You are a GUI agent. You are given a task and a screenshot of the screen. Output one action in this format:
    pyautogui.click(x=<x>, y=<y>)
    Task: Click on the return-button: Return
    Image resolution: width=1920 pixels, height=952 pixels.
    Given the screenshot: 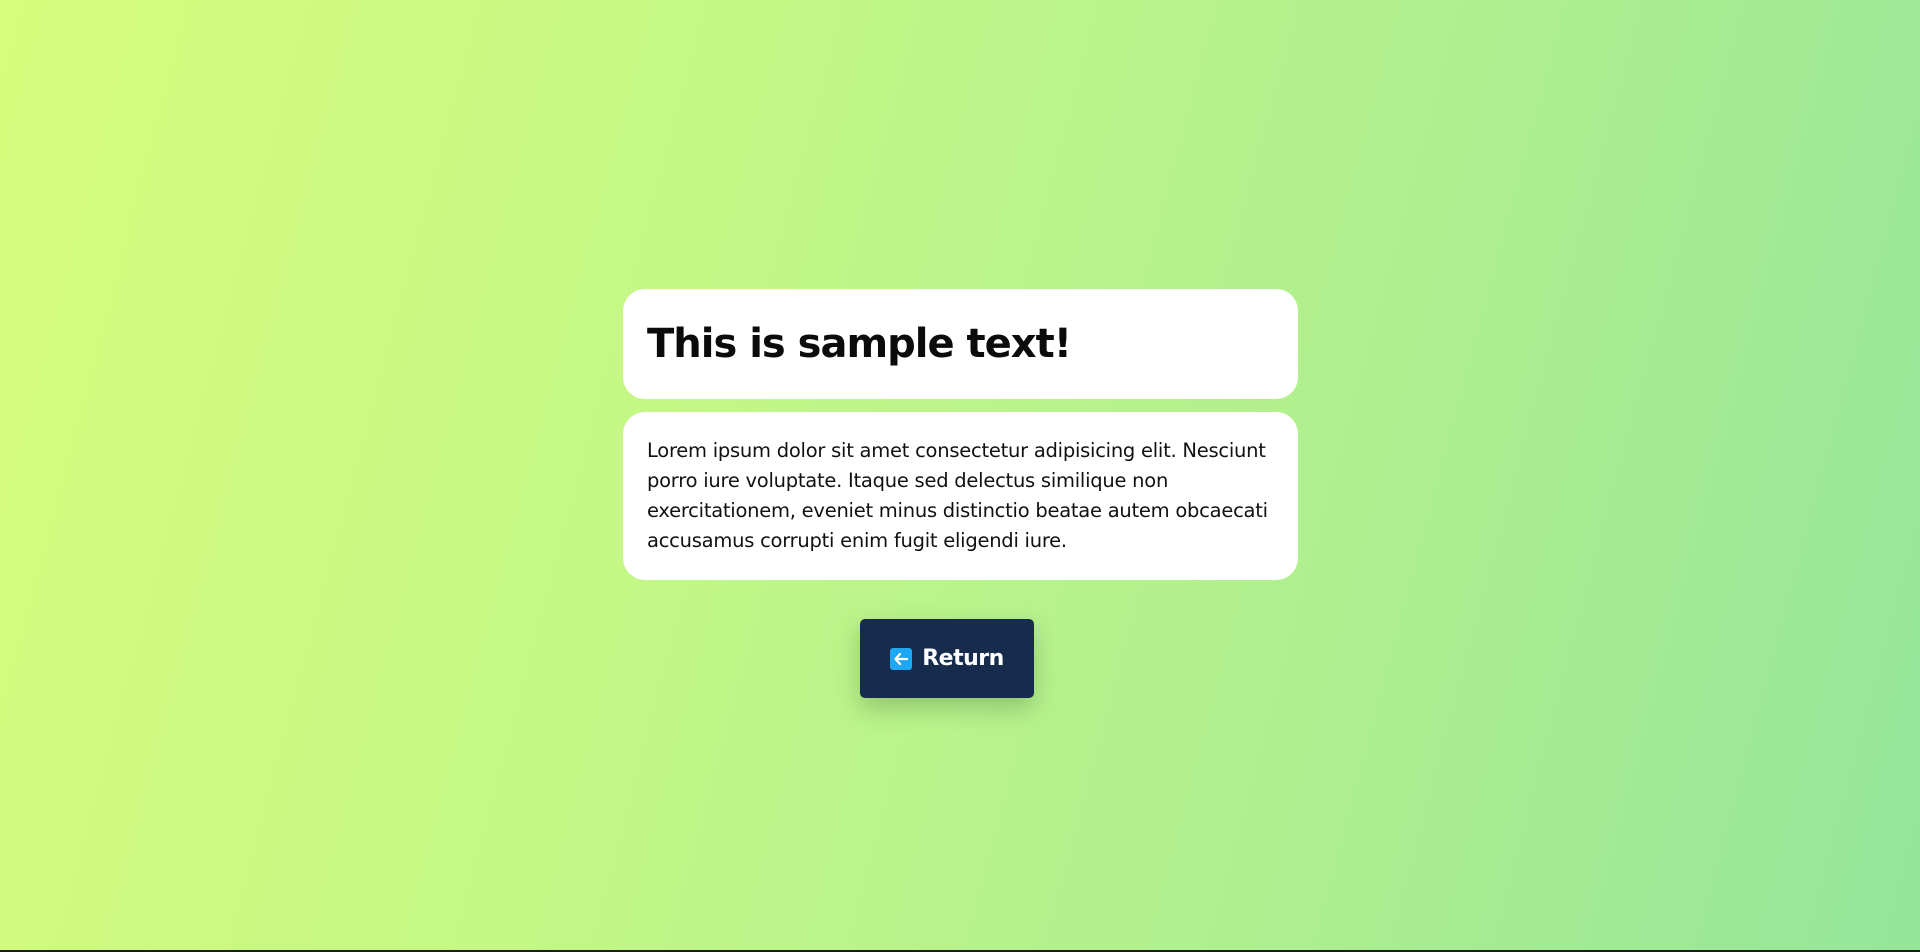 What is the action you would take?
    pyautogui.click(x=947, y=658)
    